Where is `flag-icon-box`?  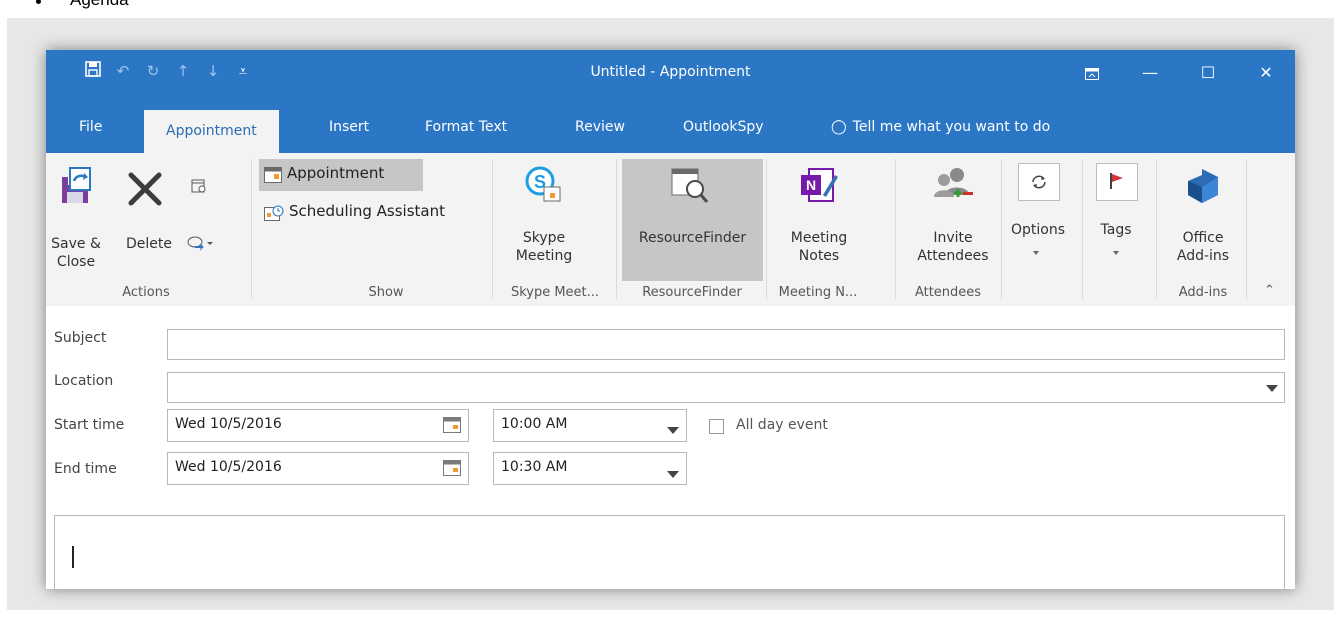 flag-icon-box is located at coordinates (1117, 182).